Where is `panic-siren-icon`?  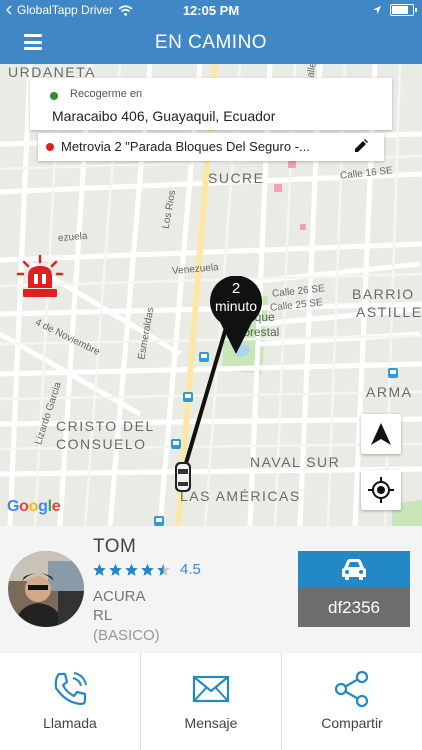
panic-siren-icon is located at coordinates (40, 278).